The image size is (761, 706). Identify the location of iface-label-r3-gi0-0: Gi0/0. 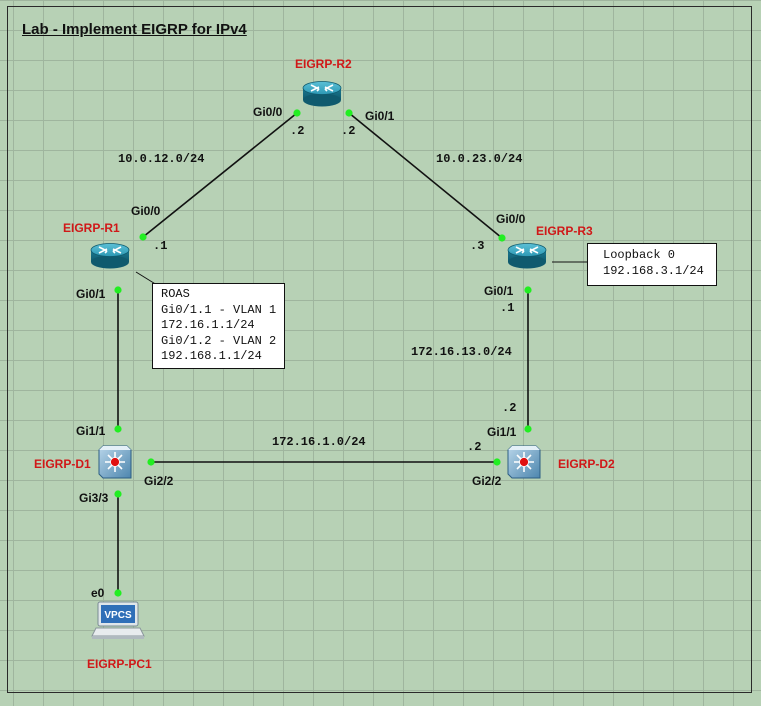
(511, 219).